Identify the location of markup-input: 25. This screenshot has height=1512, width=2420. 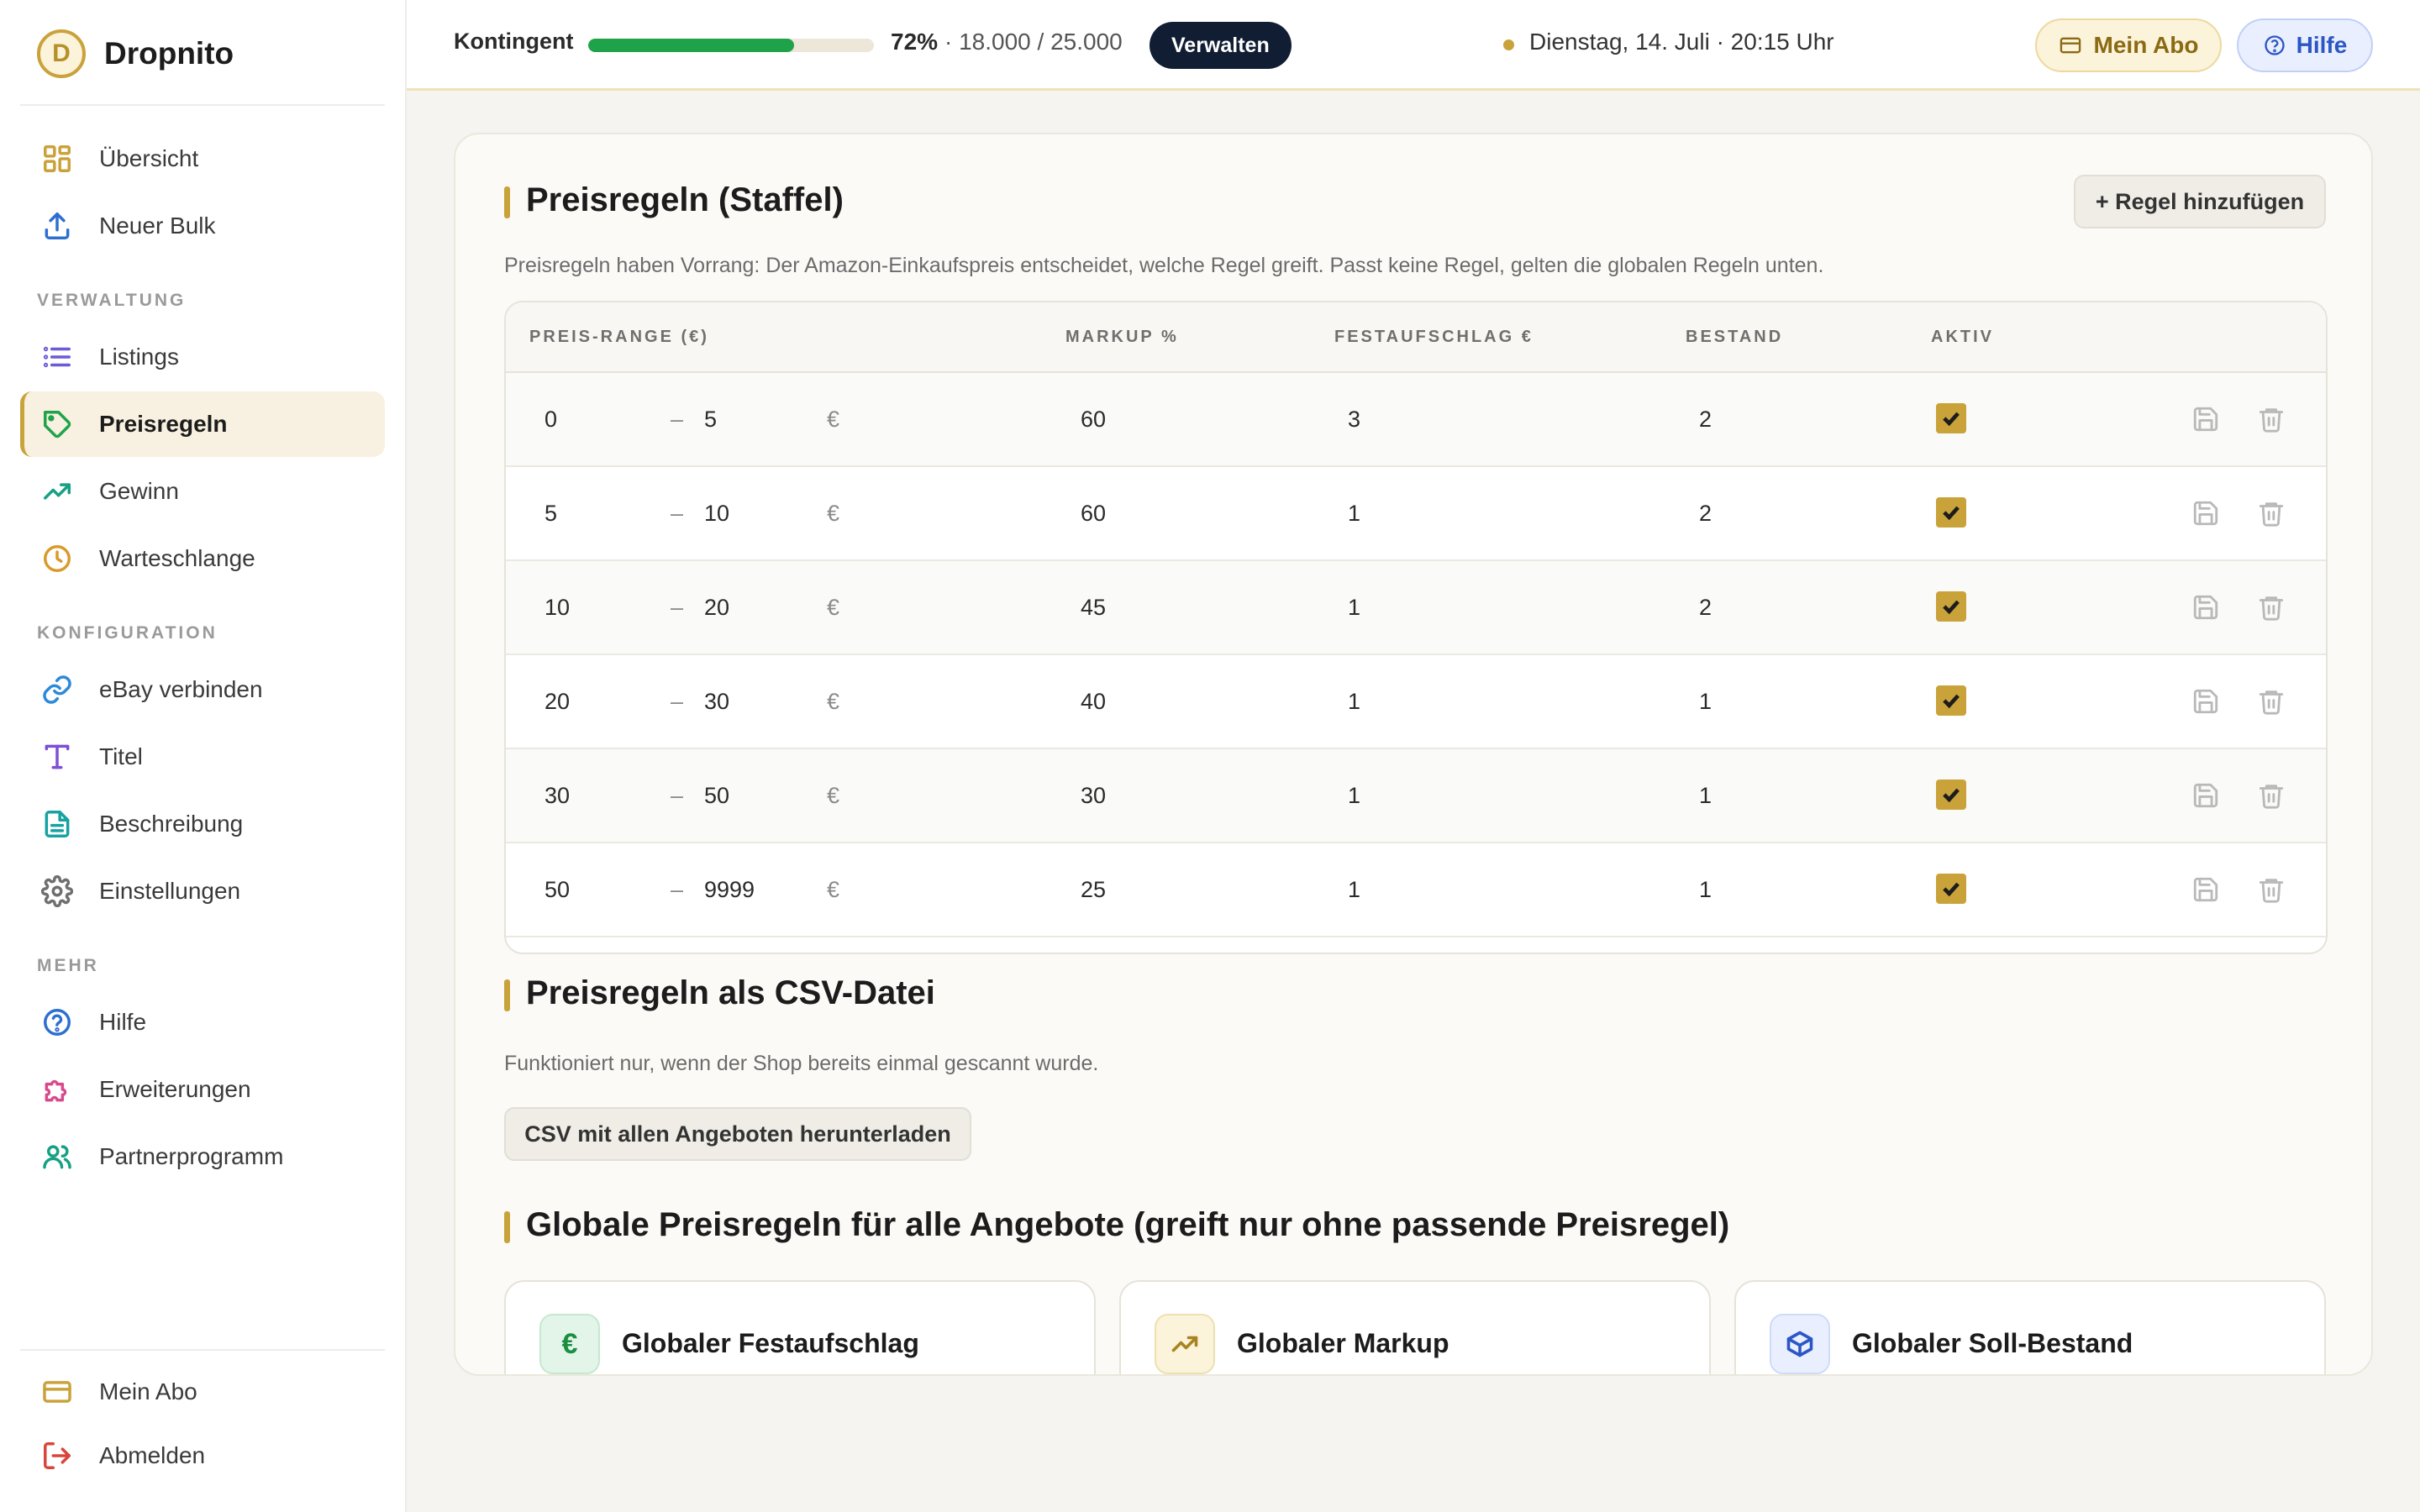
(1093, 890).